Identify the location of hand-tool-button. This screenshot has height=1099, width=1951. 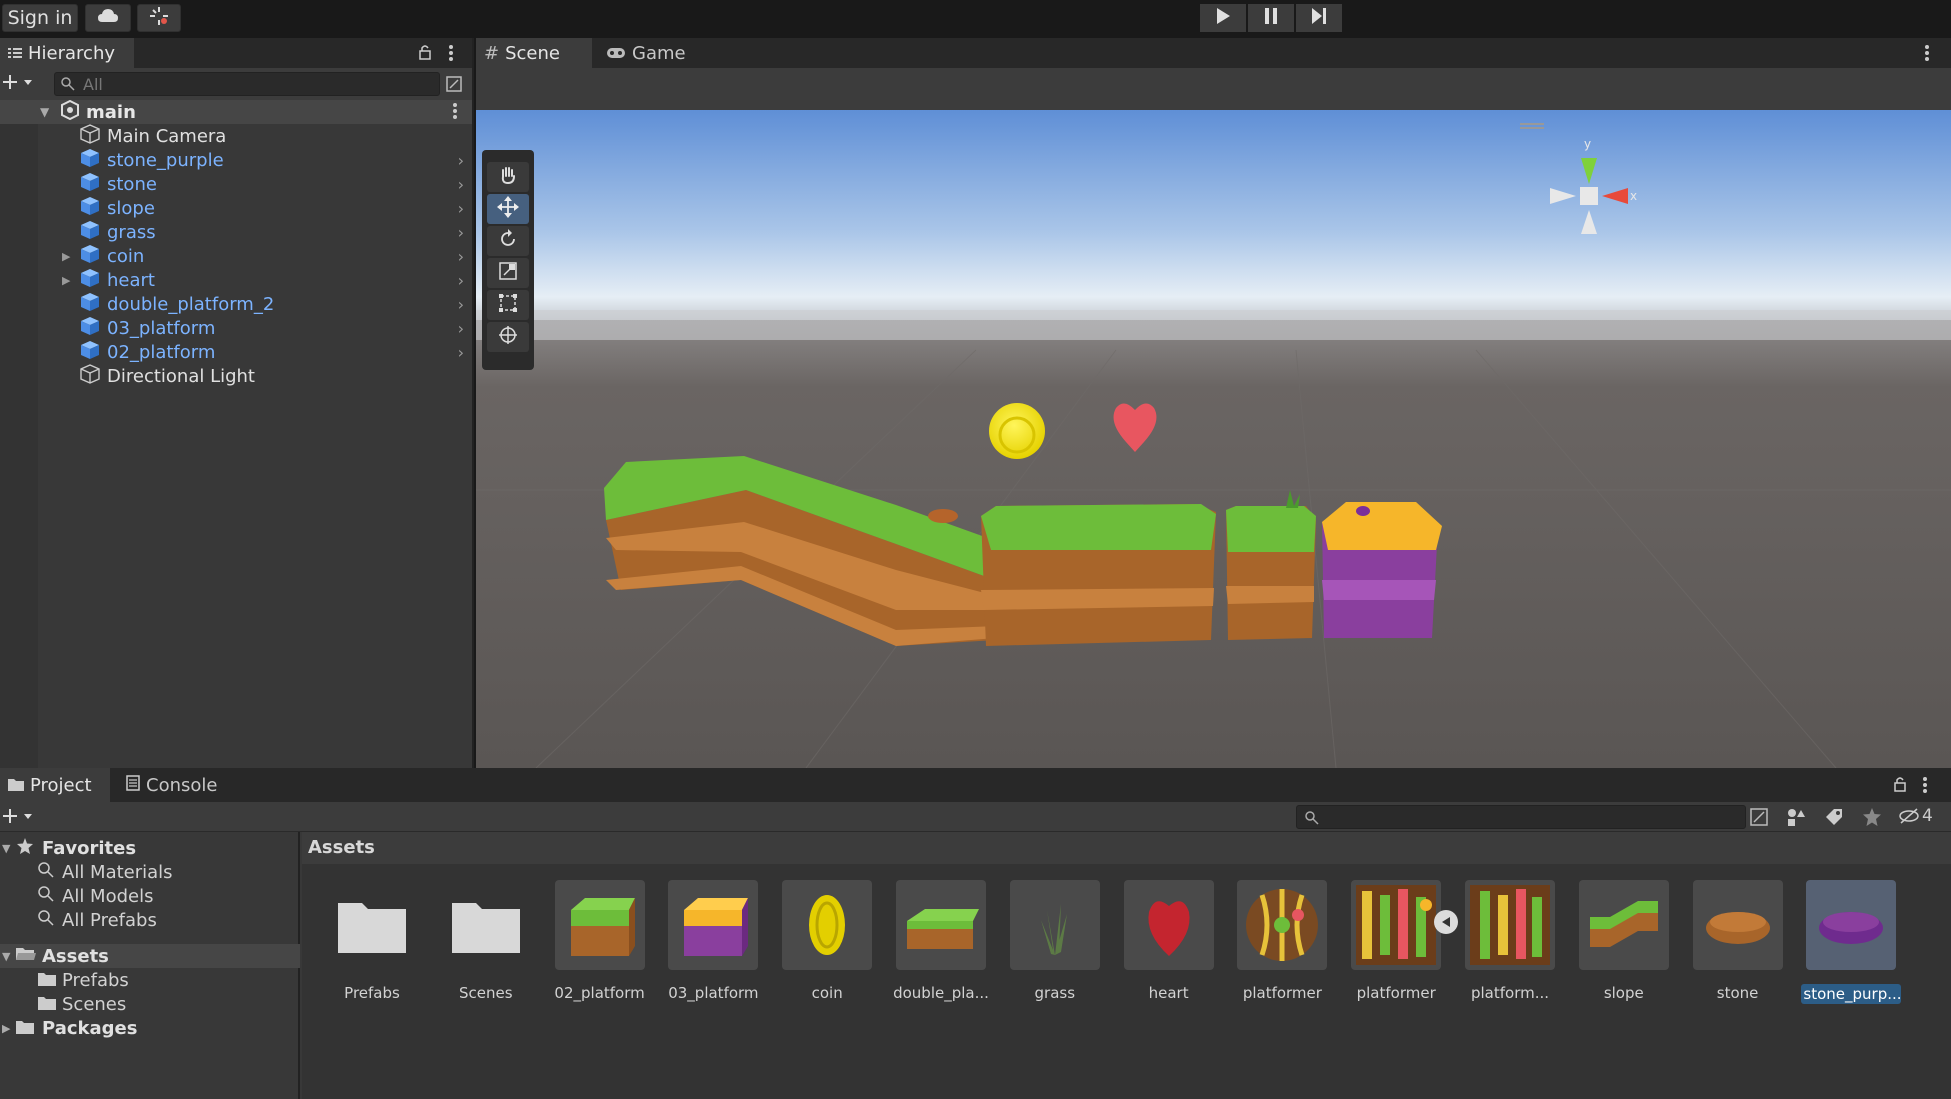
(508, 177).